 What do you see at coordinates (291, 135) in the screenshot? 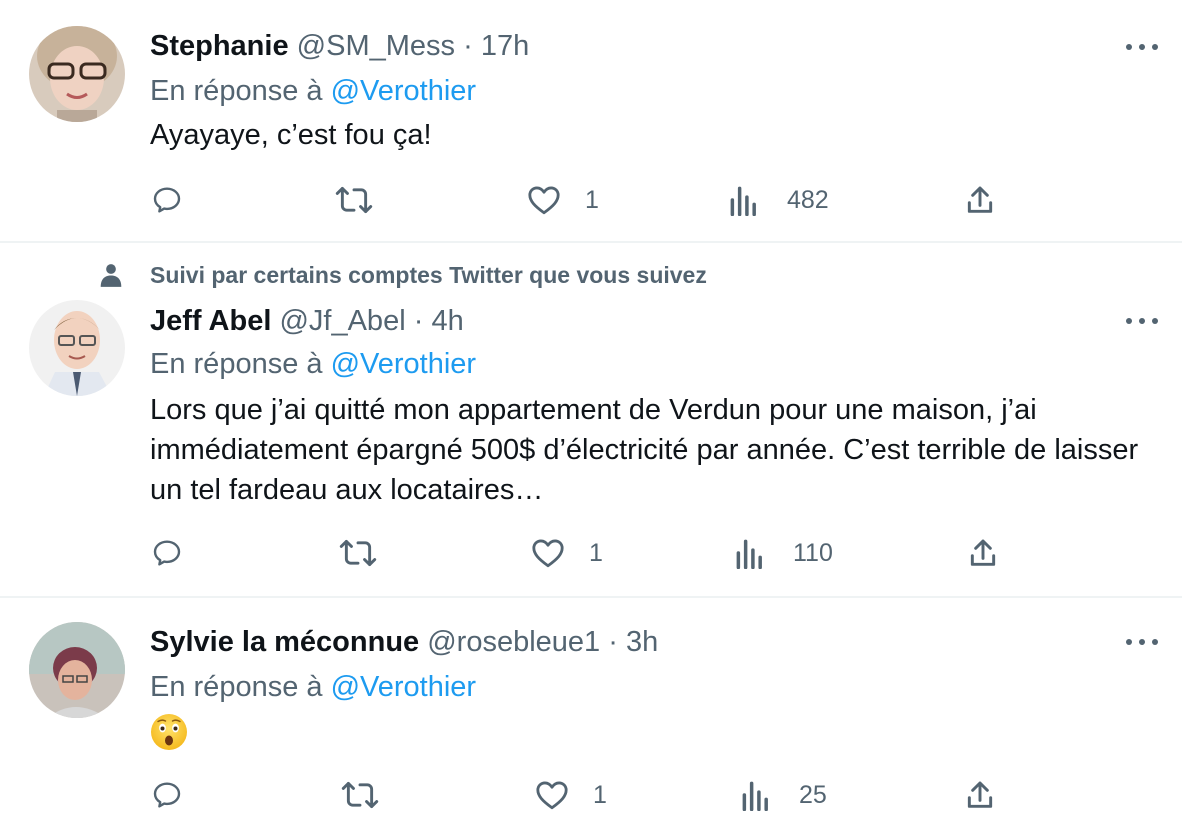
I see `tweet-text: Ayayaye, c’est fou ça!` at bounding box center [291, 135].